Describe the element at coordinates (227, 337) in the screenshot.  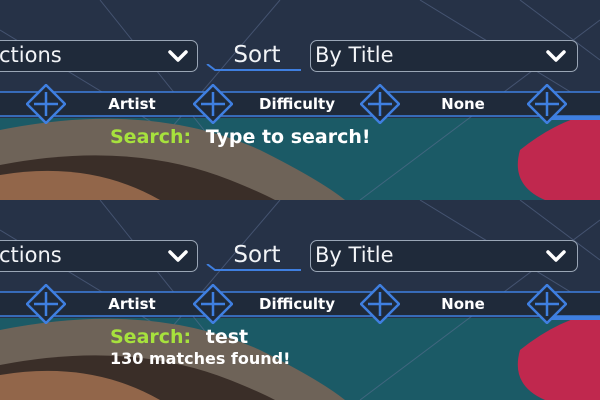
I see `search-input: test` at that location.